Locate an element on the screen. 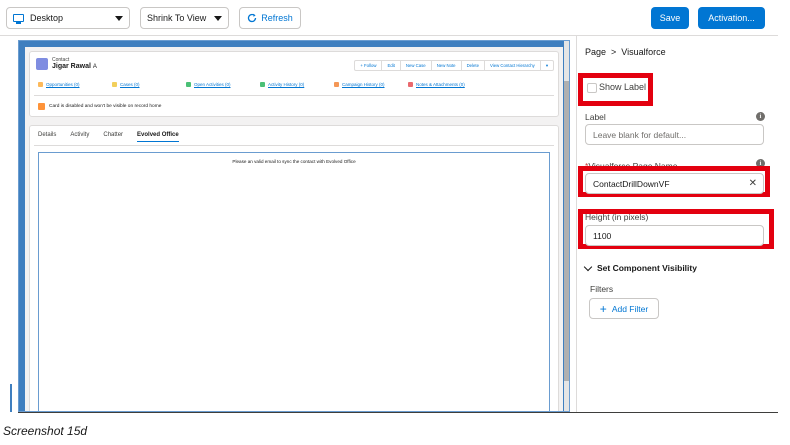 This screenshot has width=790, height=445. more-actions-button: ▾ is located at coordinates (547, 65).